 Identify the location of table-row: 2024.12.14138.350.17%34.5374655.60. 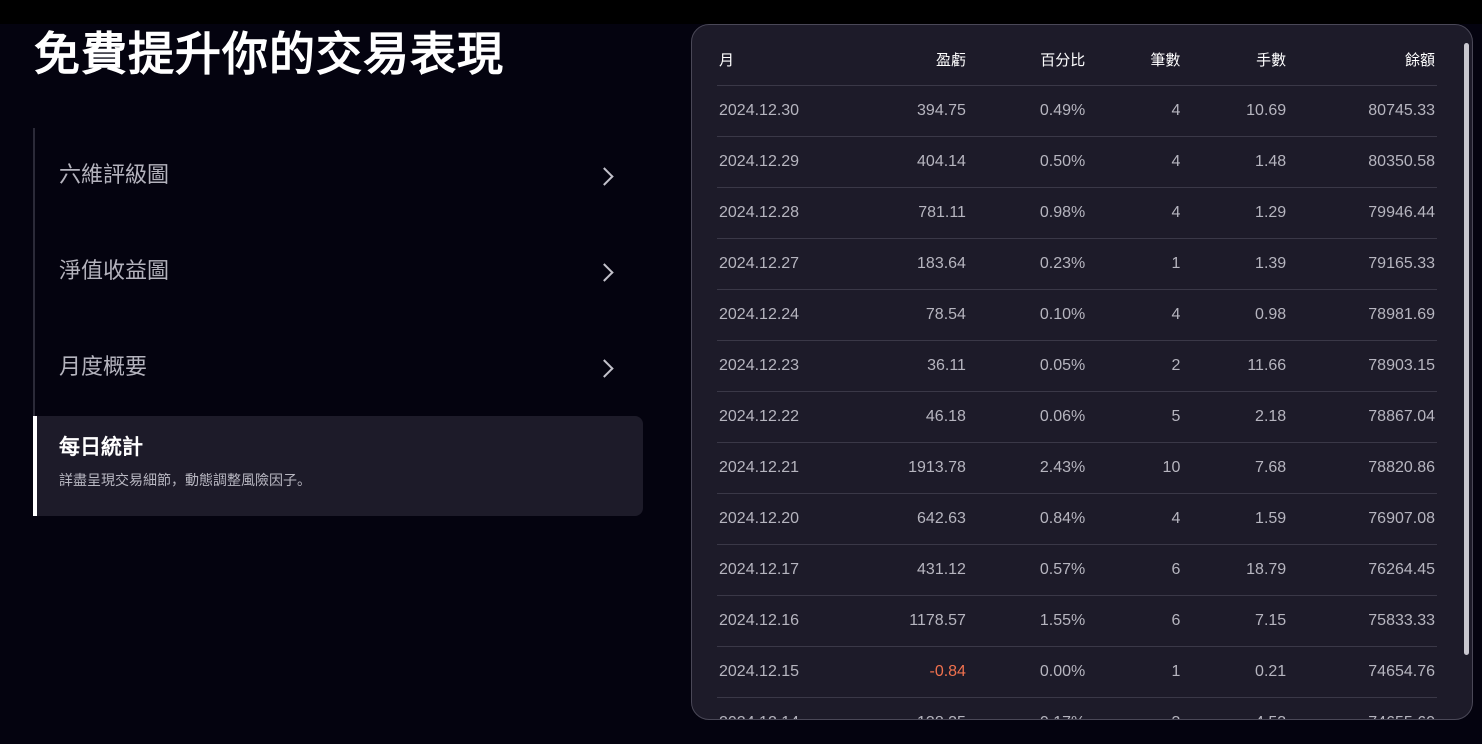
(1077, 708).